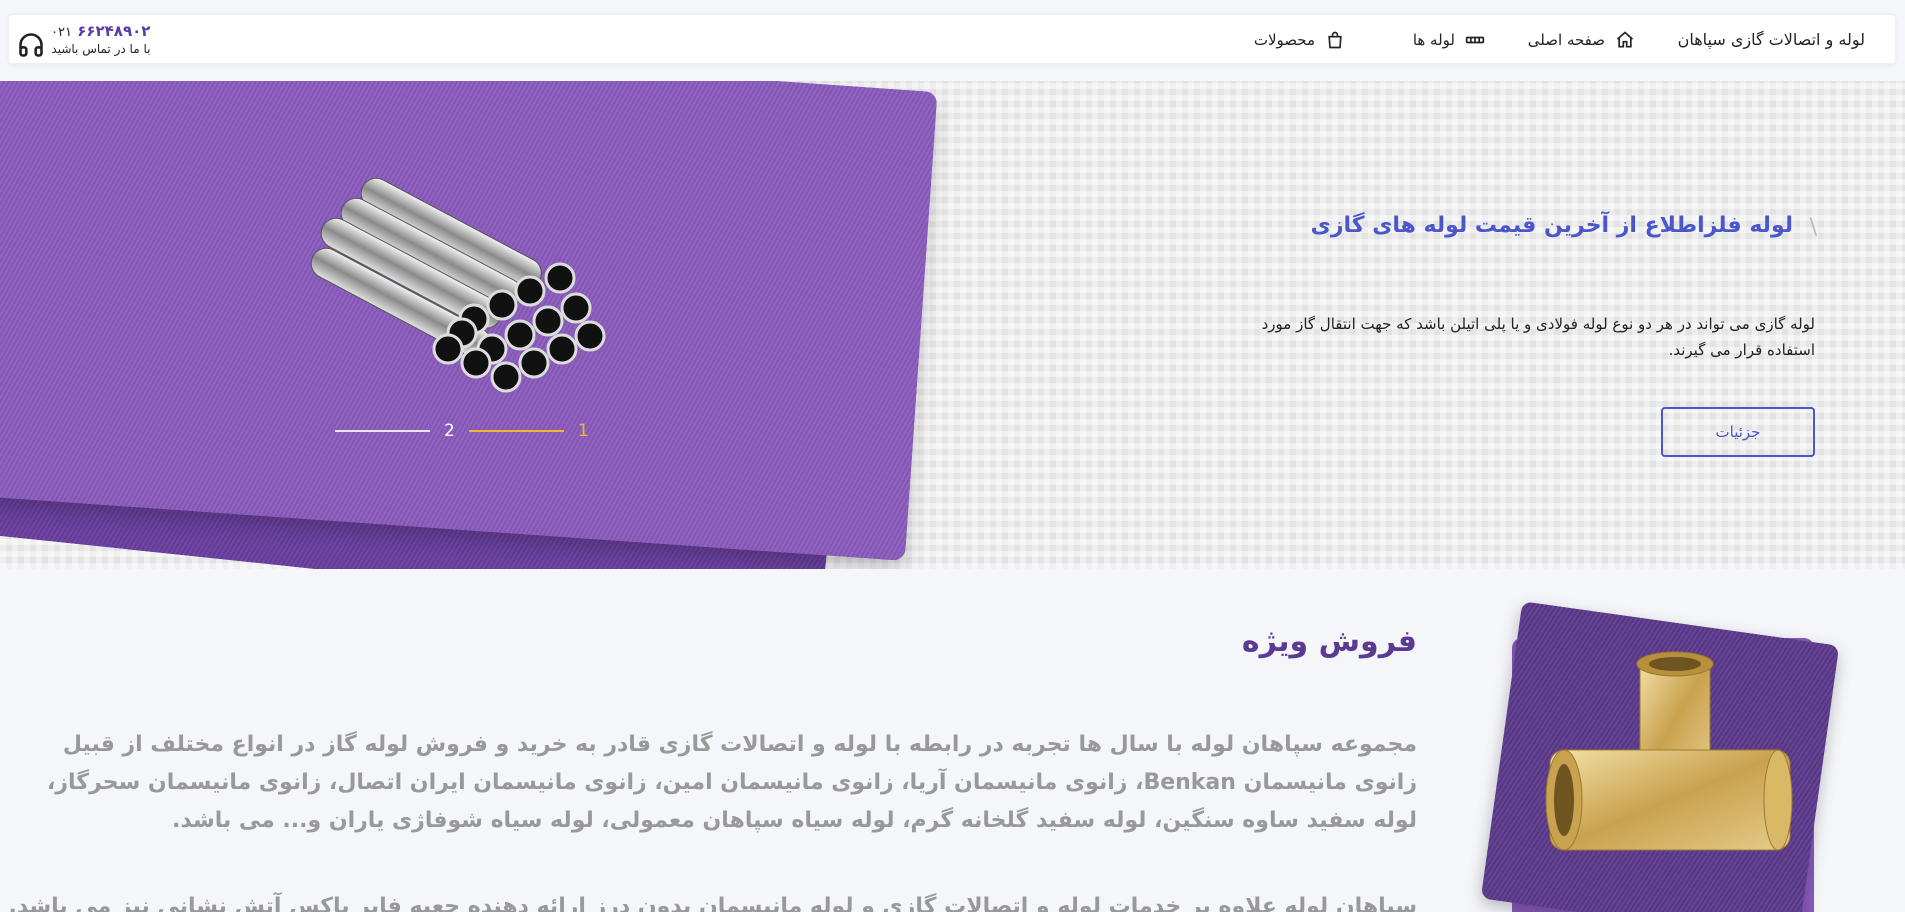 This screenshot has height=912, width=1905. I want to click on brass-tee-fitting-image, so click(1669, 751).